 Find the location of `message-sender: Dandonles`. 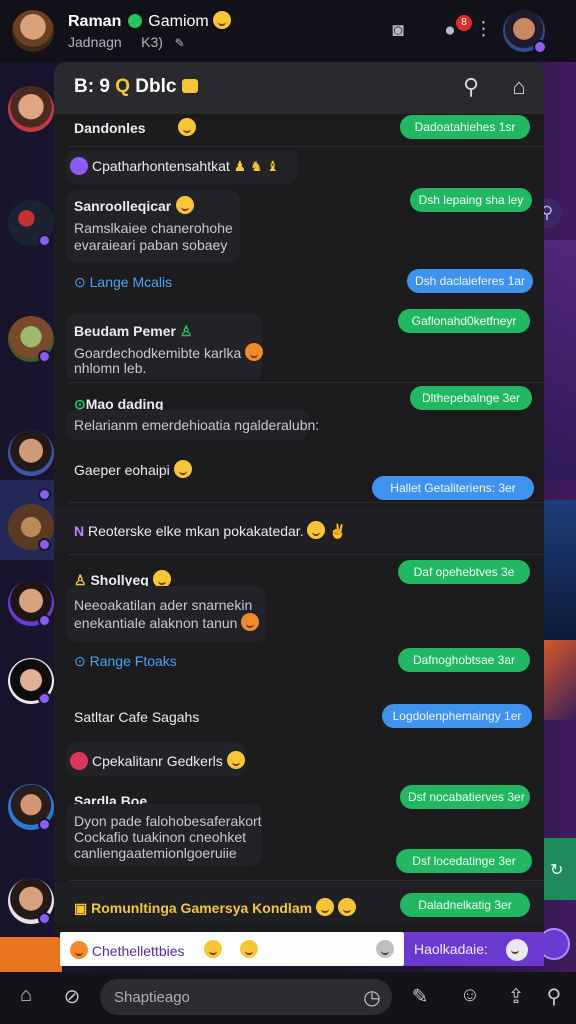

message-sender: Dandonles is located at coordinates (110, 128).